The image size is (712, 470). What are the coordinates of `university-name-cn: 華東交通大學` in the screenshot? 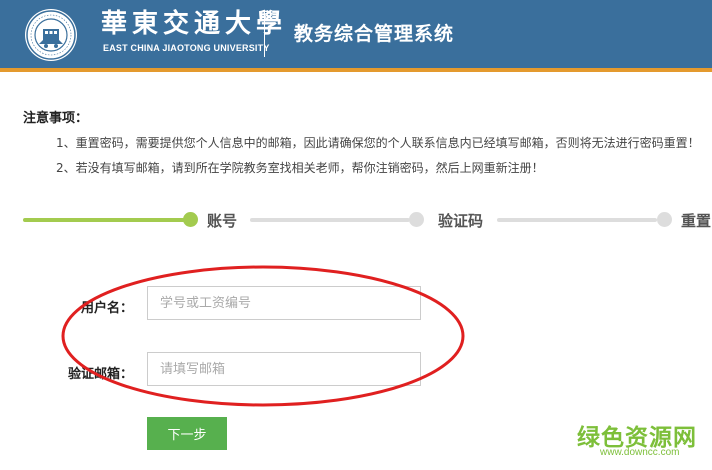 It's located at (194, 24).